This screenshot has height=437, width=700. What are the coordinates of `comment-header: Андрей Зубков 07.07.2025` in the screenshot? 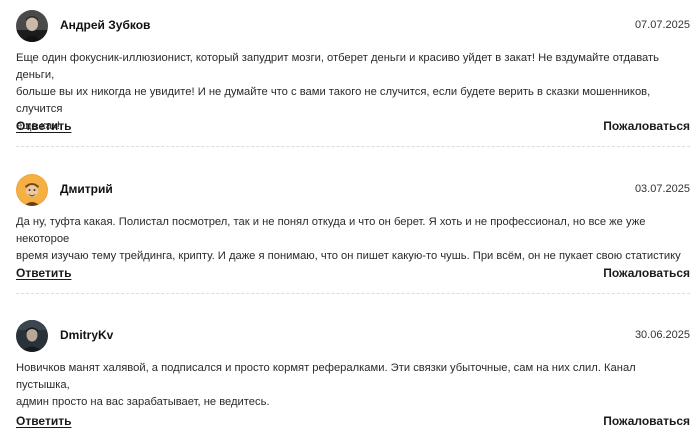 It's located at (353, 26).